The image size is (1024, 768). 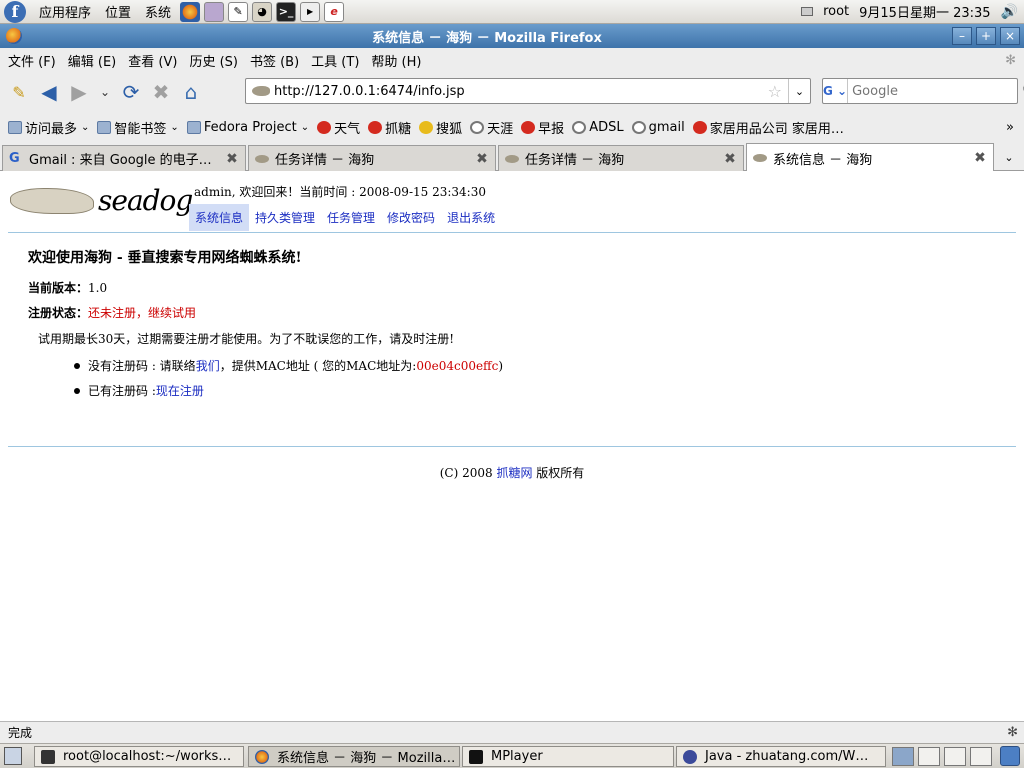 I want to click on maximize-button: +, so click(x=986, y=36).